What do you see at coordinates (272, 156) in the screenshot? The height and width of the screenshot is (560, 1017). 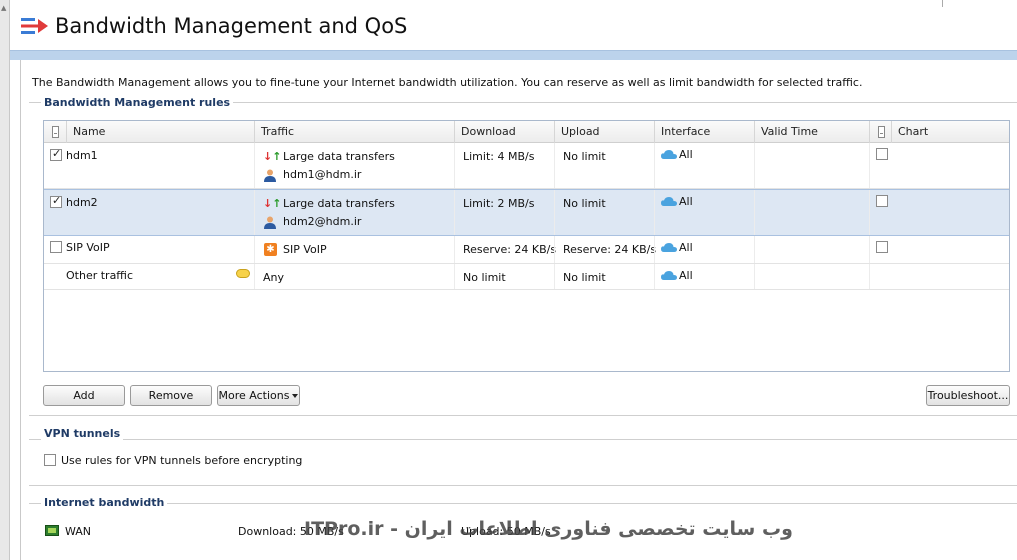 I see `up-down-arrows-icon: ↓↑` at bounding box center [272, 156].